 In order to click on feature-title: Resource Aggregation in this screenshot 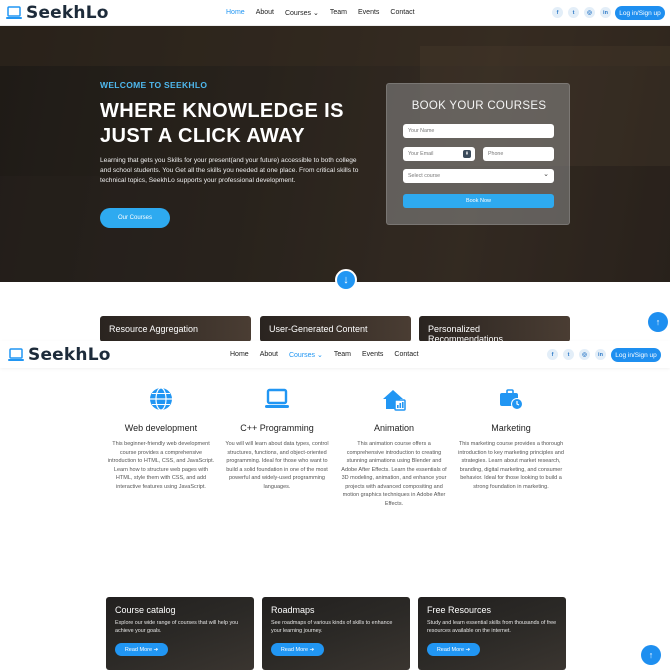, I will do `click(154, 329)`.